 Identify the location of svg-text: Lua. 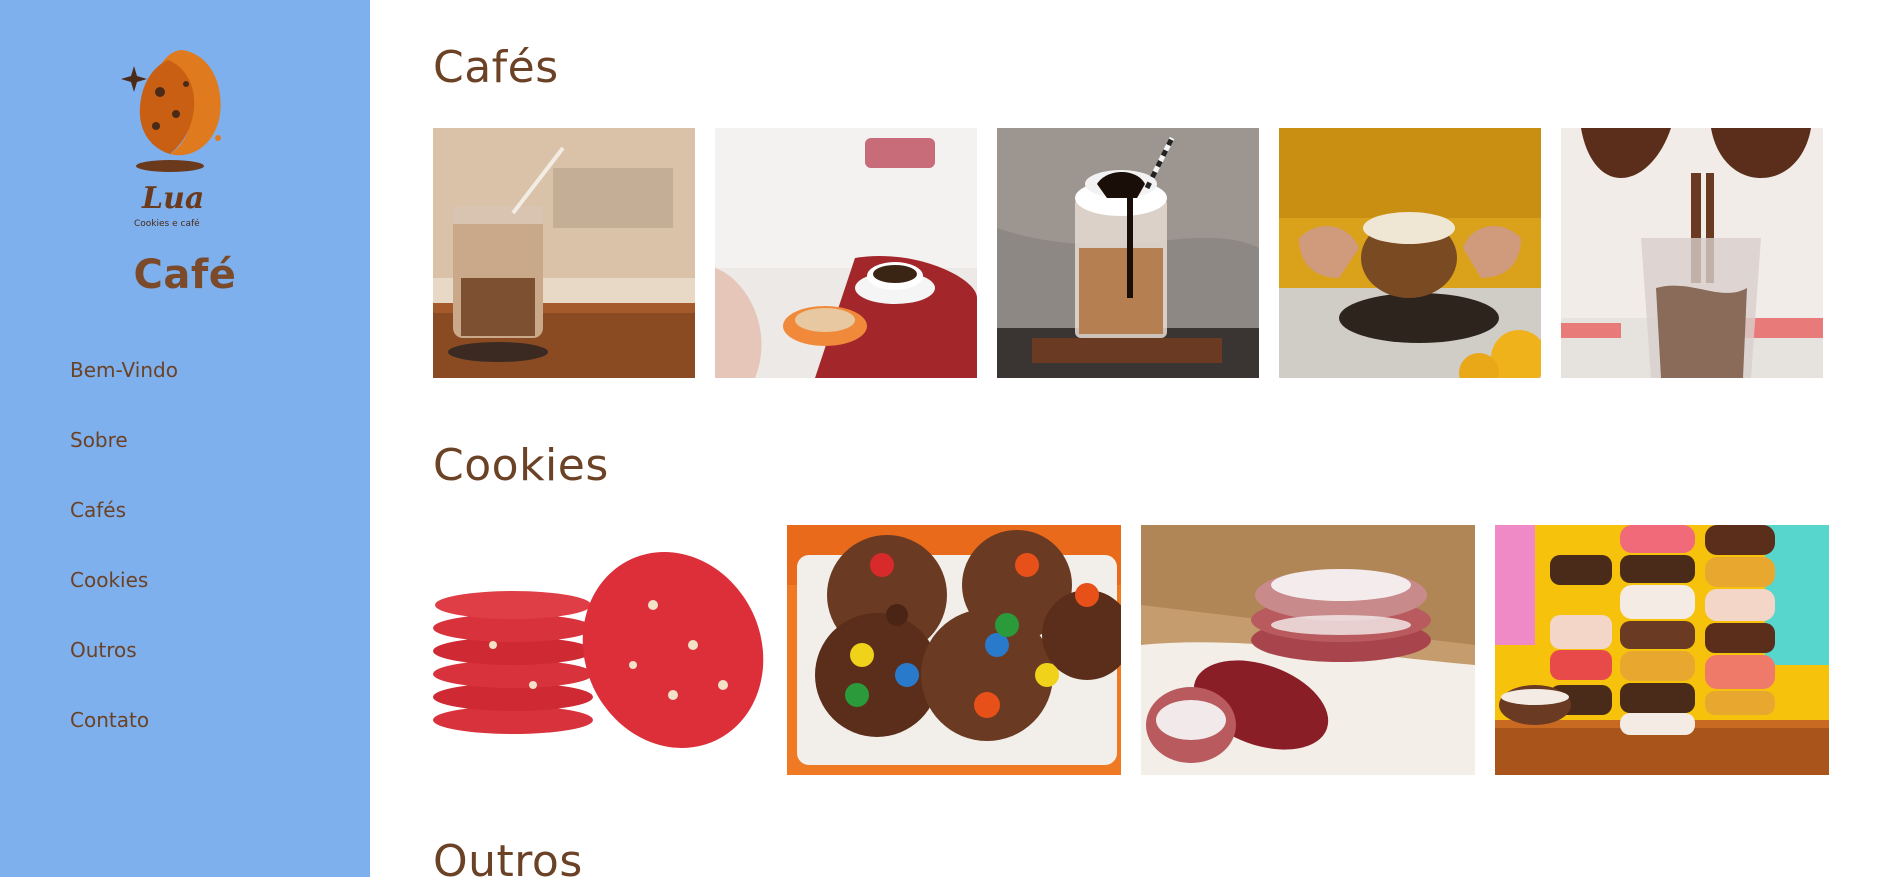
(172, 198).